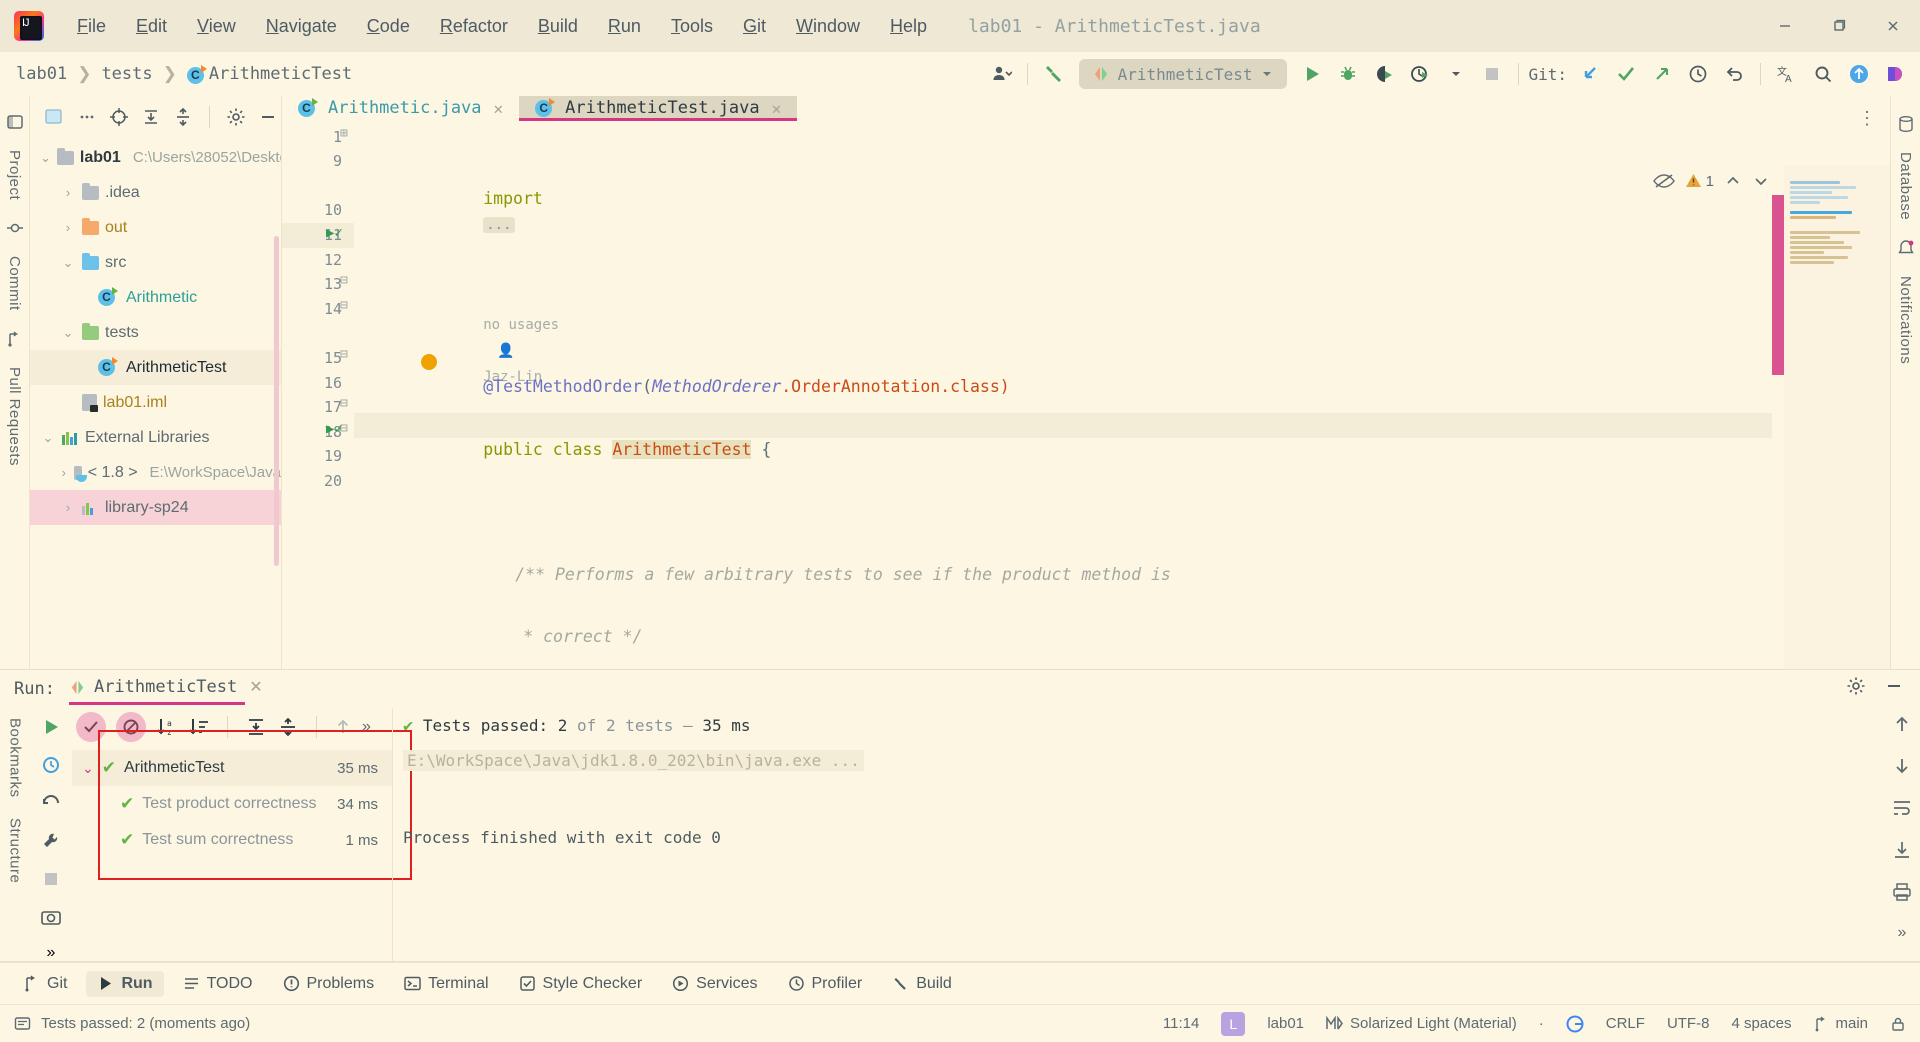  I want to click on status-message-icon, so click(22, 1023).